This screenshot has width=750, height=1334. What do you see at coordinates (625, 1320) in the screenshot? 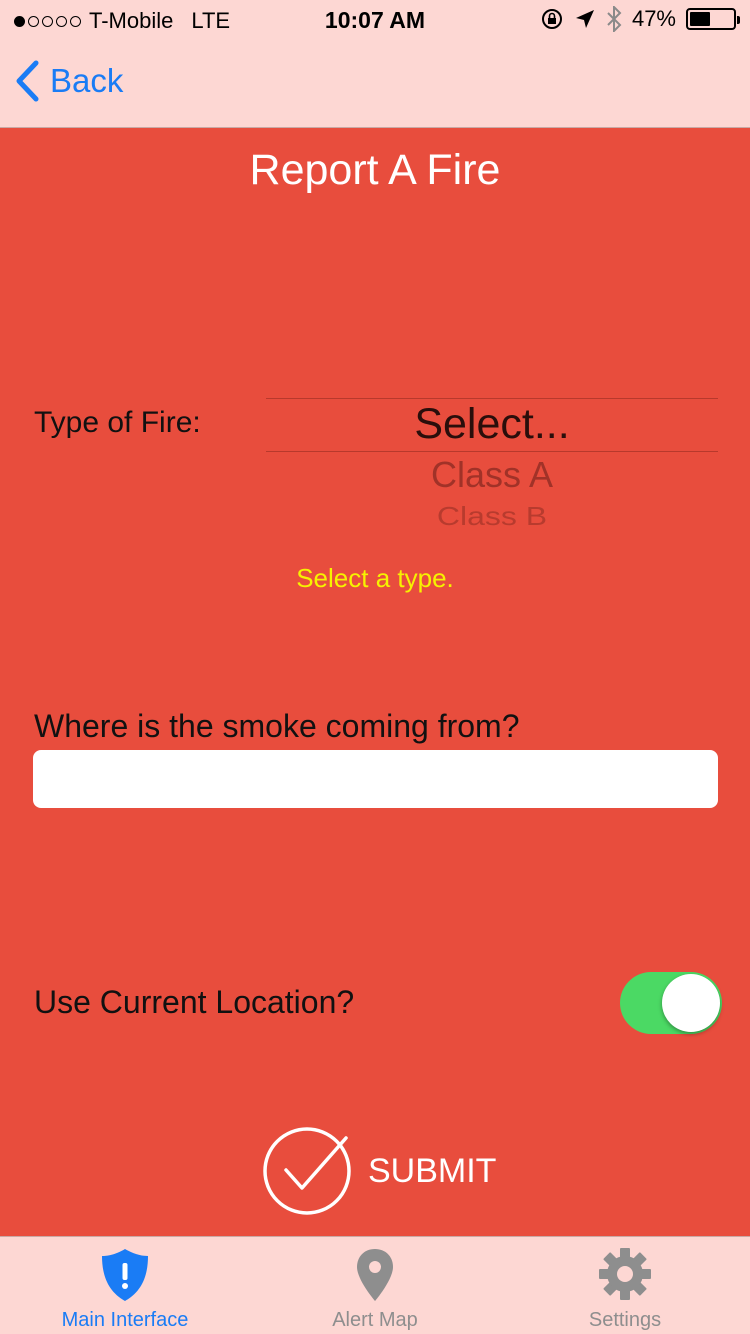
I see `tab-label: Settings` at bounding box center [625, 1320].